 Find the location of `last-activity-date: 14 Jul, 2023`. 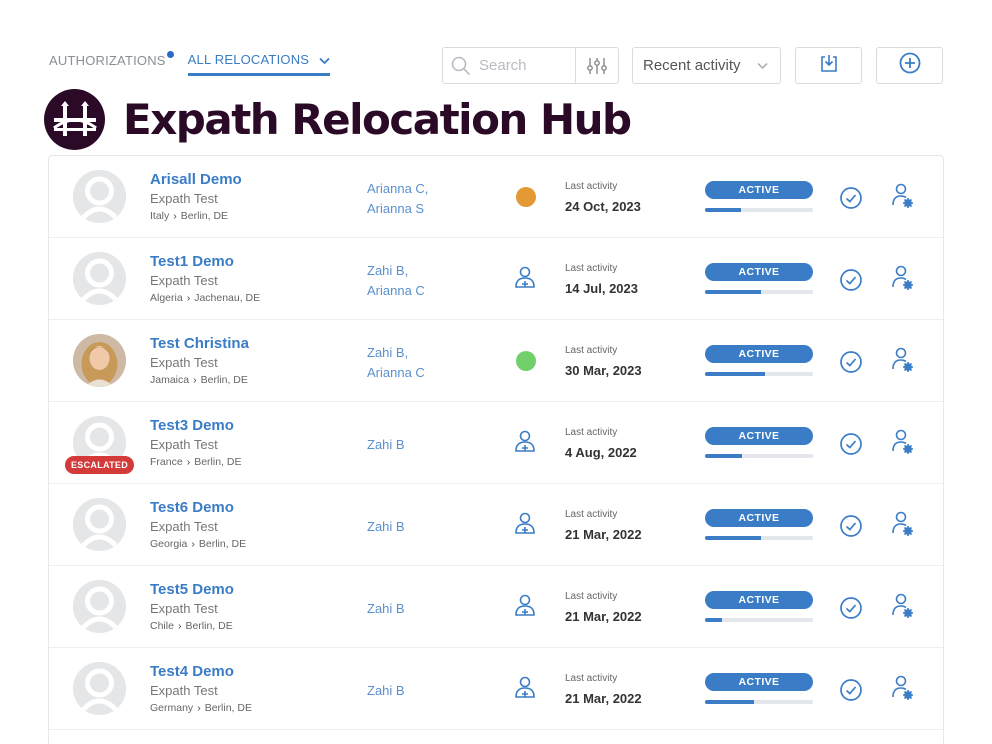

last-activity-date: 14 Jul, 2023 is located at coordinates (601, 288).